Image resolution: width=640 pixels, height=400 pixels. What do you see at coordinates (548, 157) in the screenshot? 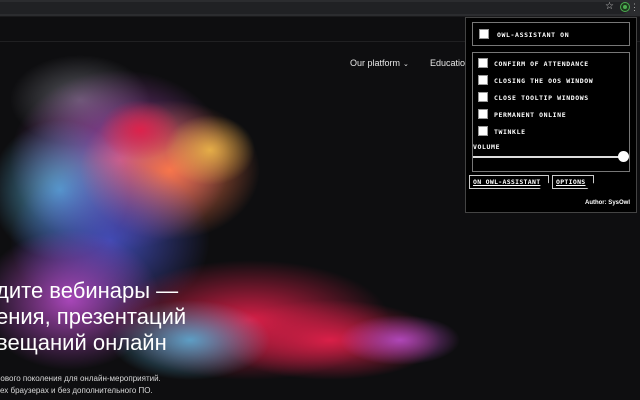
I see `volume-slider-track` at bounding box center [548, 157].